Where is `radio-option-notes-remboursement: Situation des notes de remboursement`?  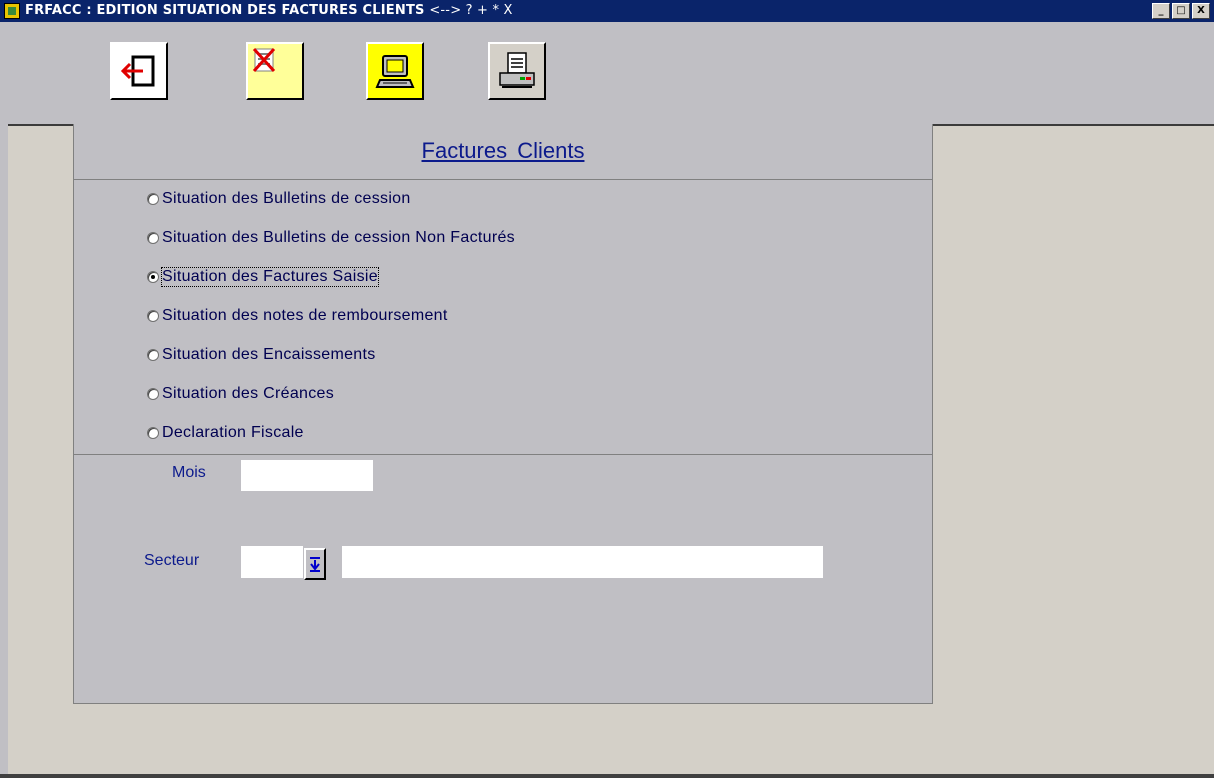
radio-option-notes-remboursement: Situation des notes de remboursement is located at coordinates (297, 316).